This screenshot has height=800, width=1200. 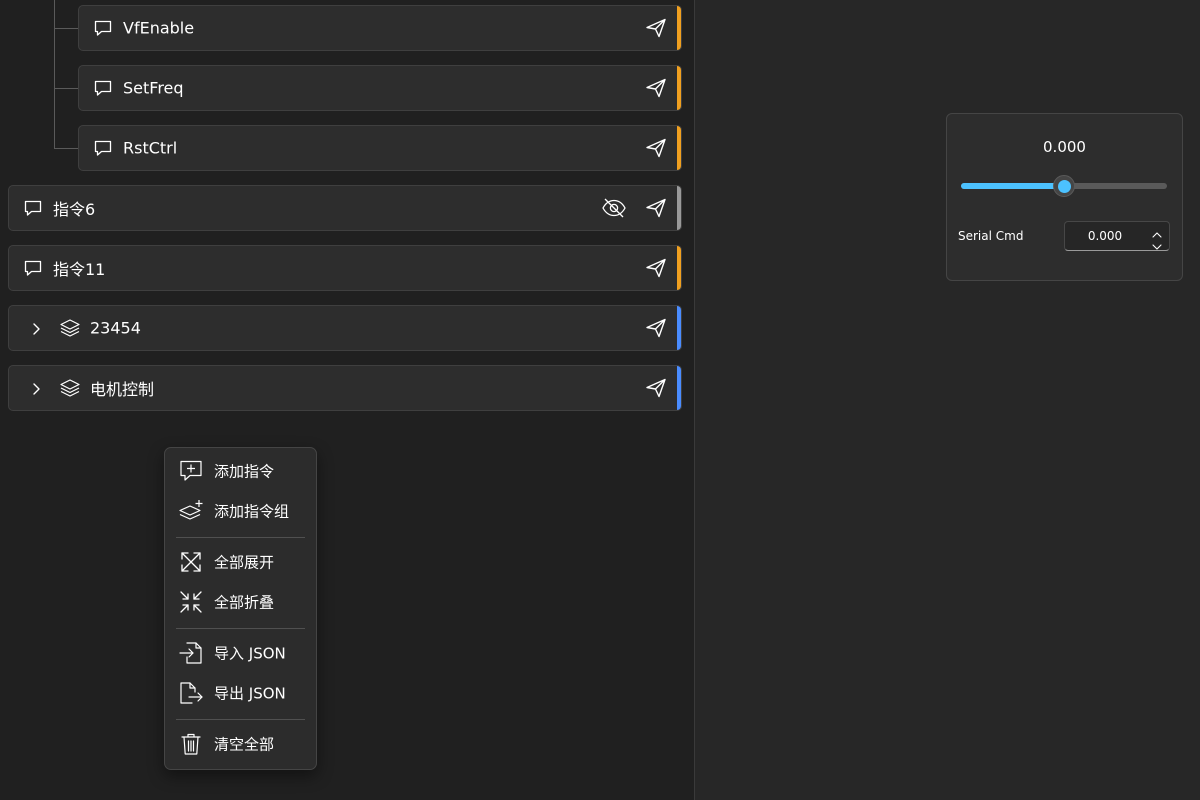 I want to click on menu-label: 导出 JSON, so click(x=250, y=693).